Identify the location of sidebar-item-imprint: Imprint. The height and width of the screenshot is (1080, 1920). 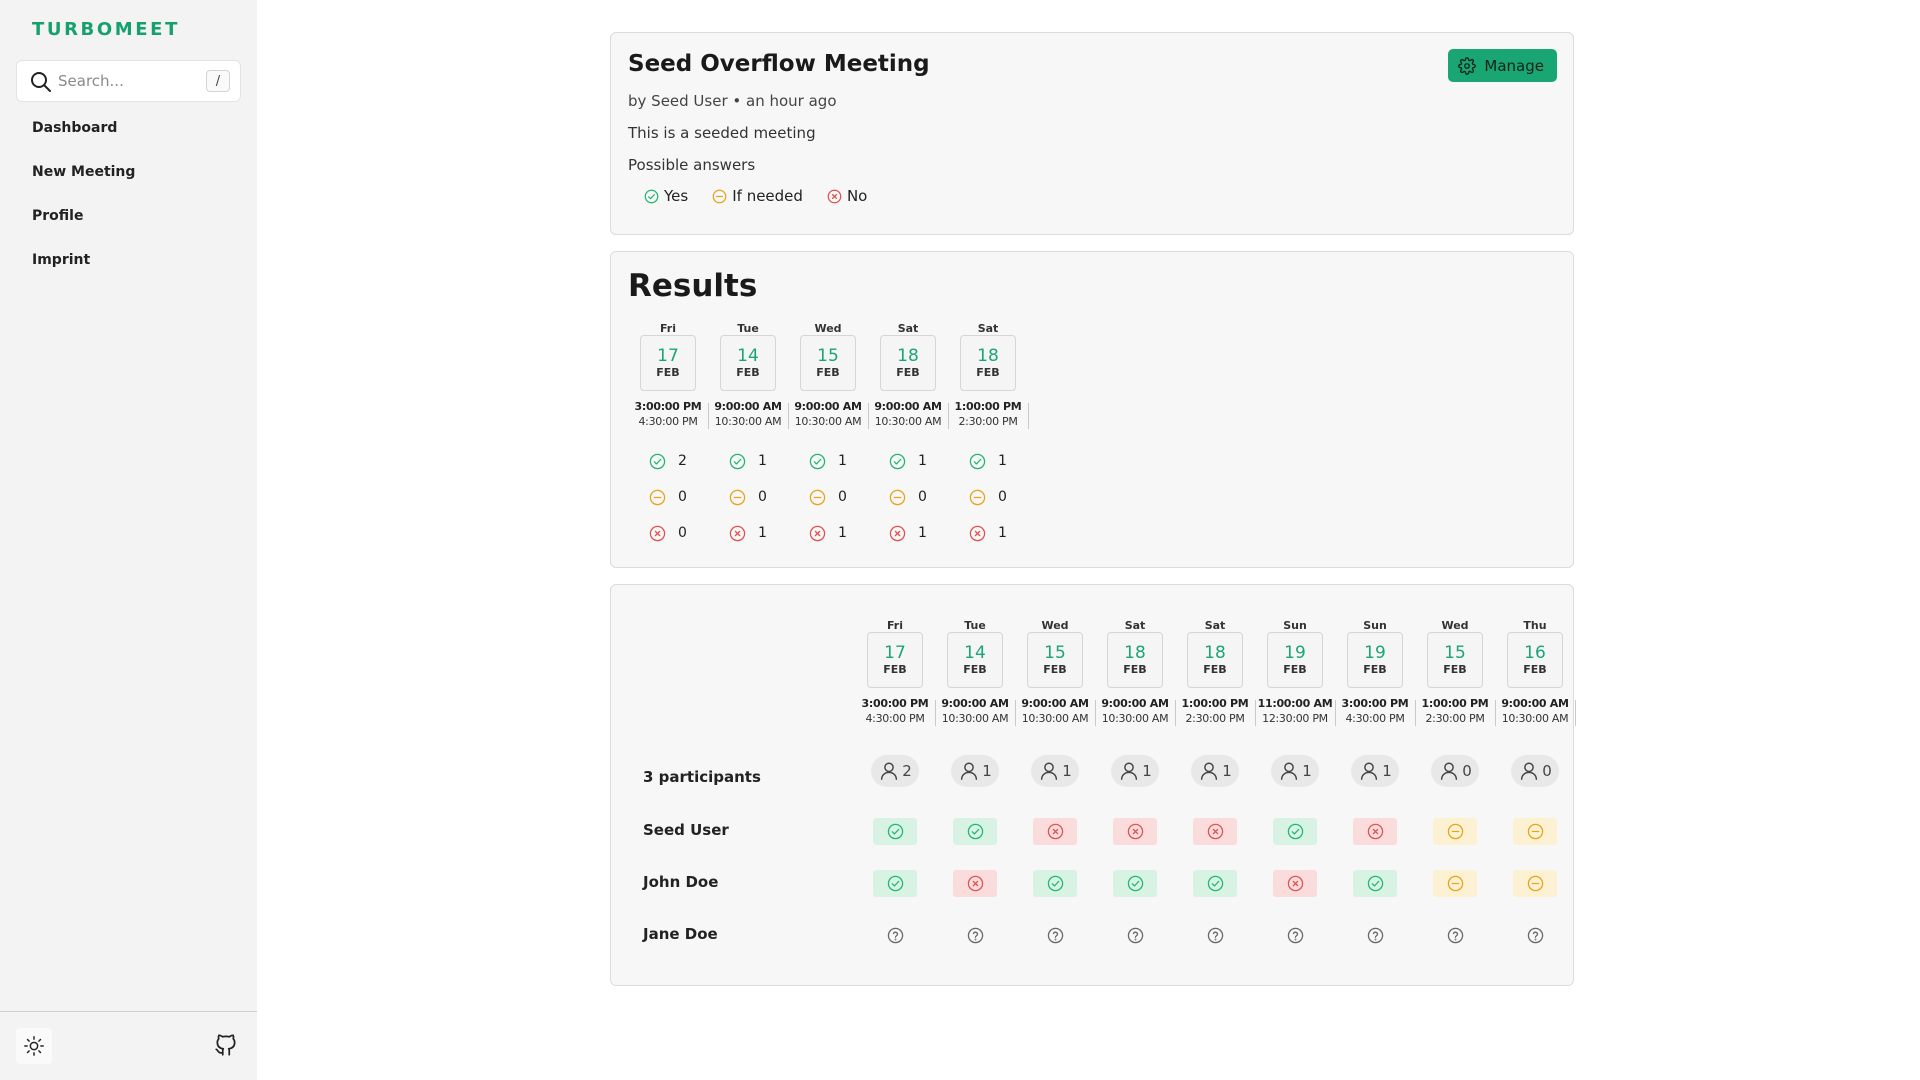
(83, 271).